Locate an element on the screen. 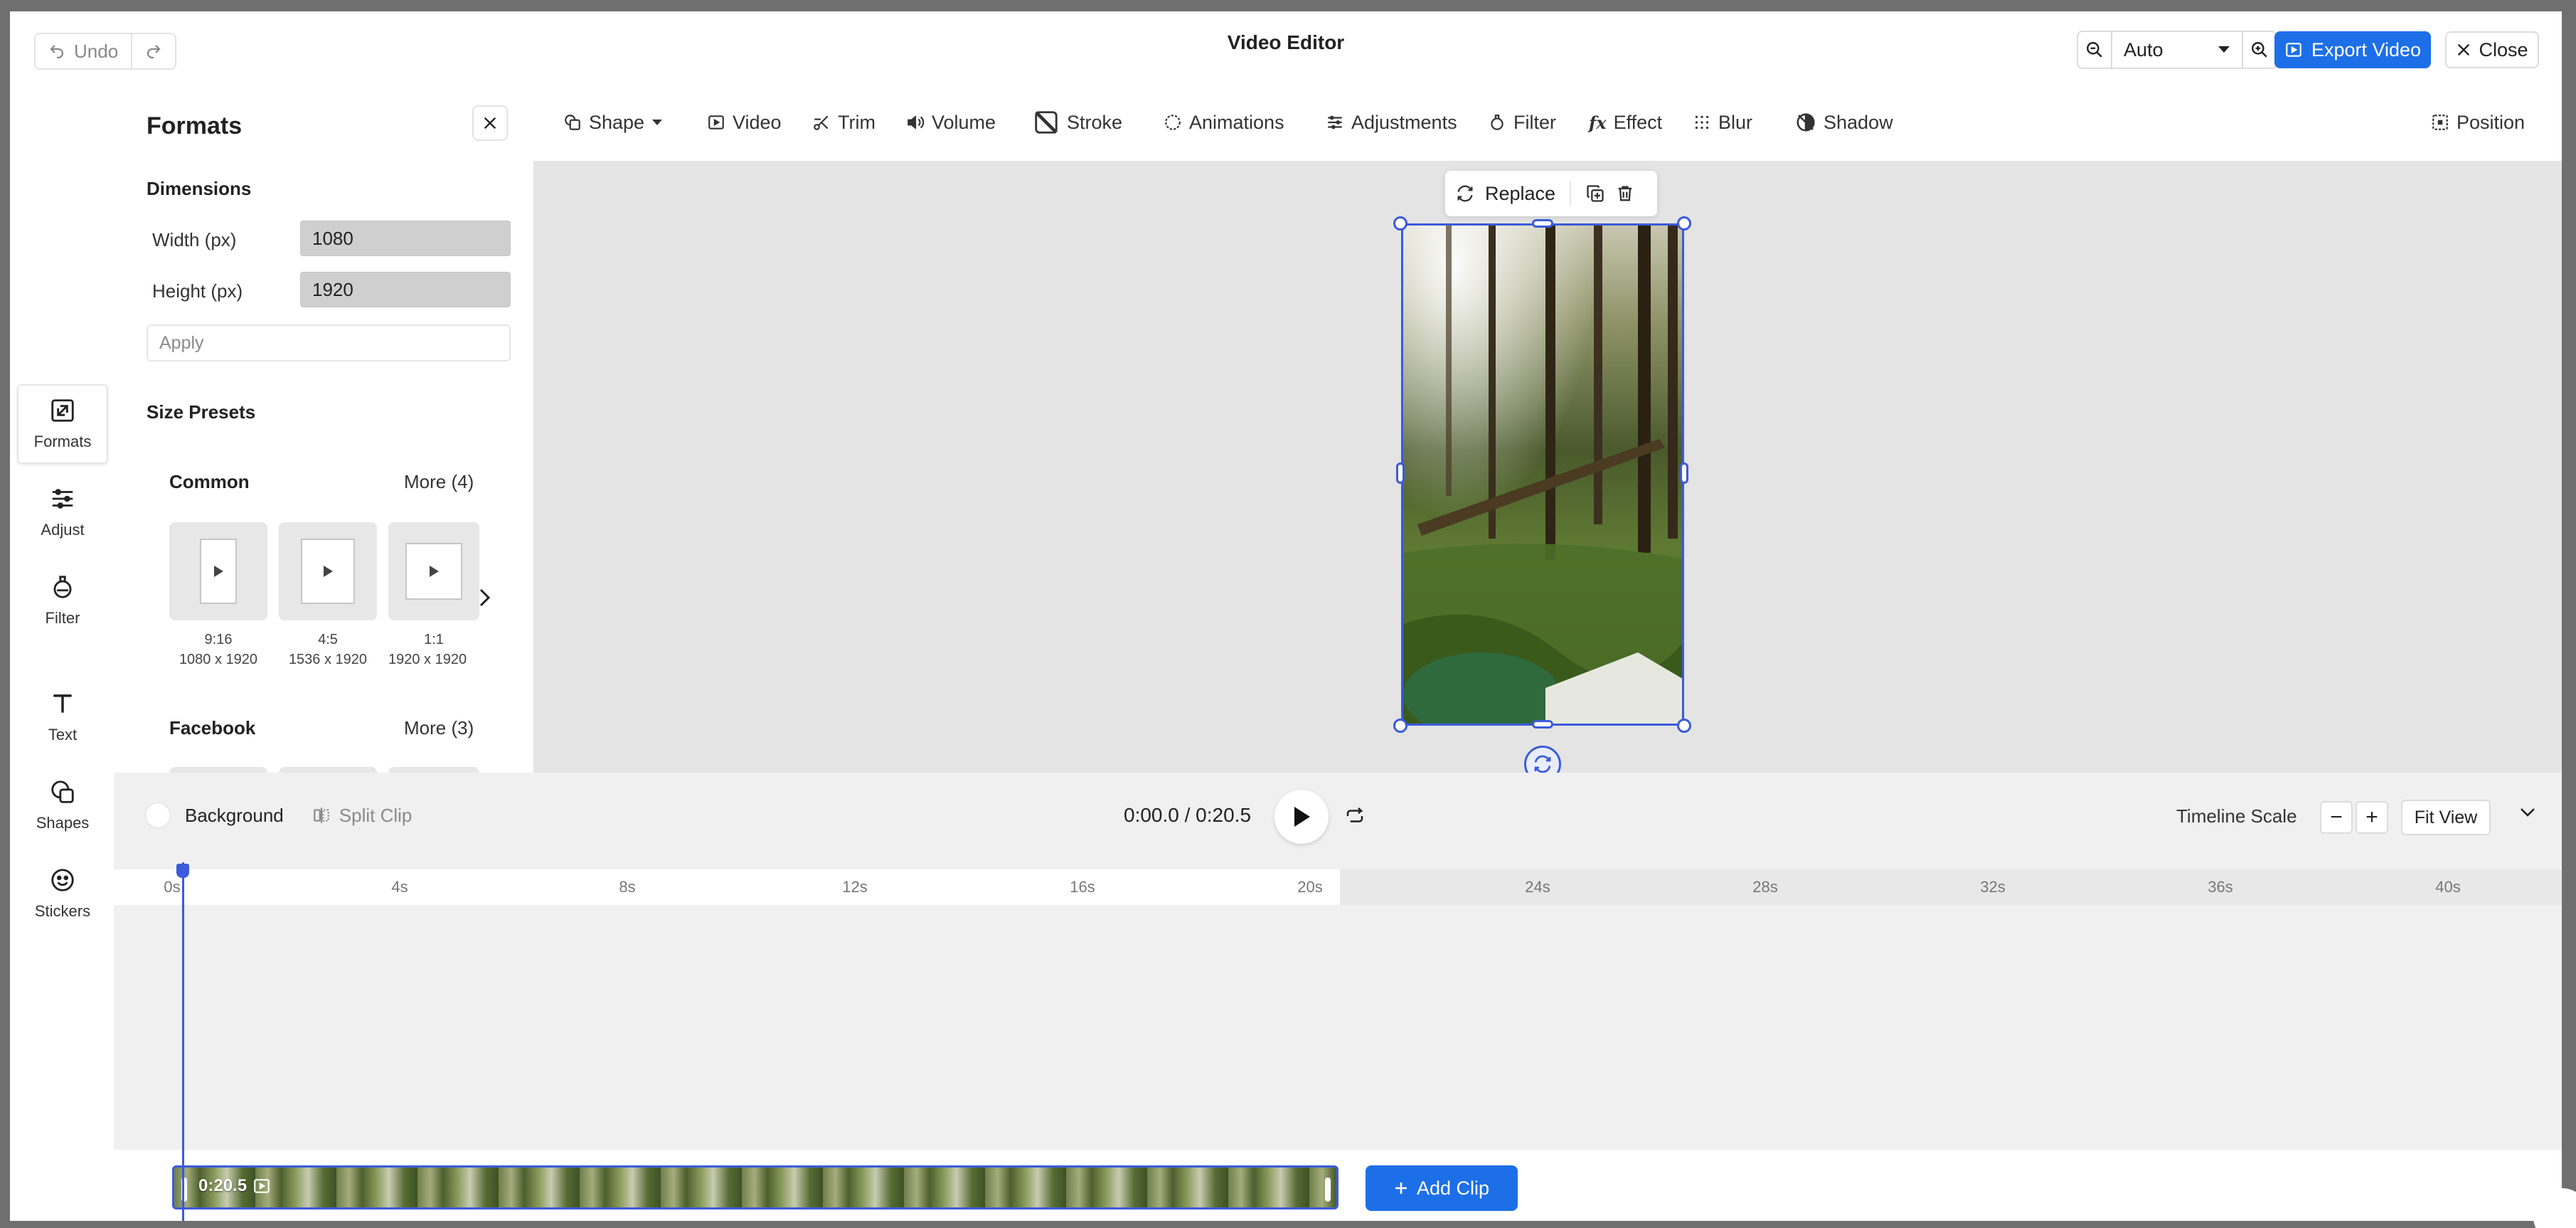 The height and width of the screenshot is (1228, 2576). background-color-swatch is located at coordinates (158, 815).